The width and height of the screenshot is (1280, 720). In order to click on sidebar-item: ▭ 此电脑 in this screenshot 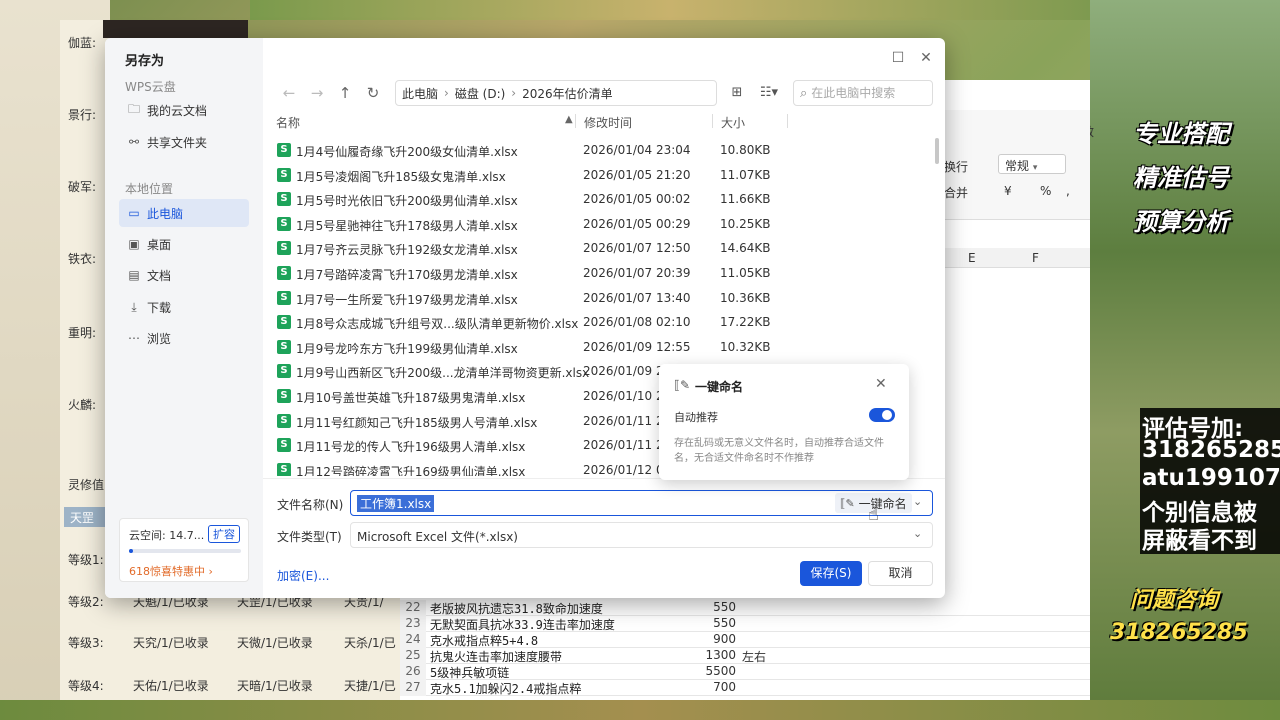, I will do `click(184, 213)`.